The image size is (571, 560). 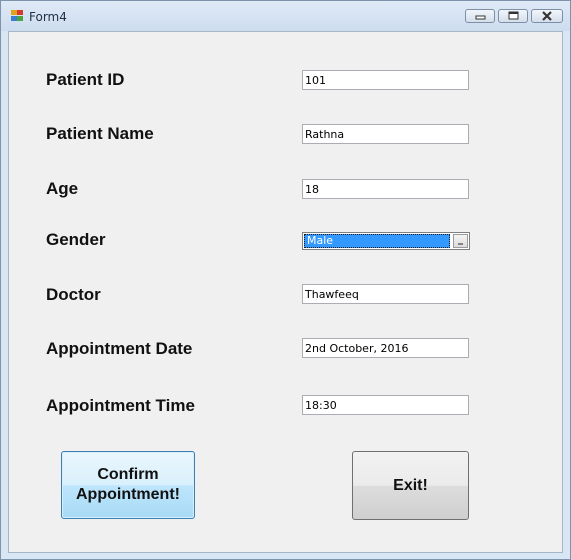 I want to click on minimize-icon, so click(x=480, y=17).